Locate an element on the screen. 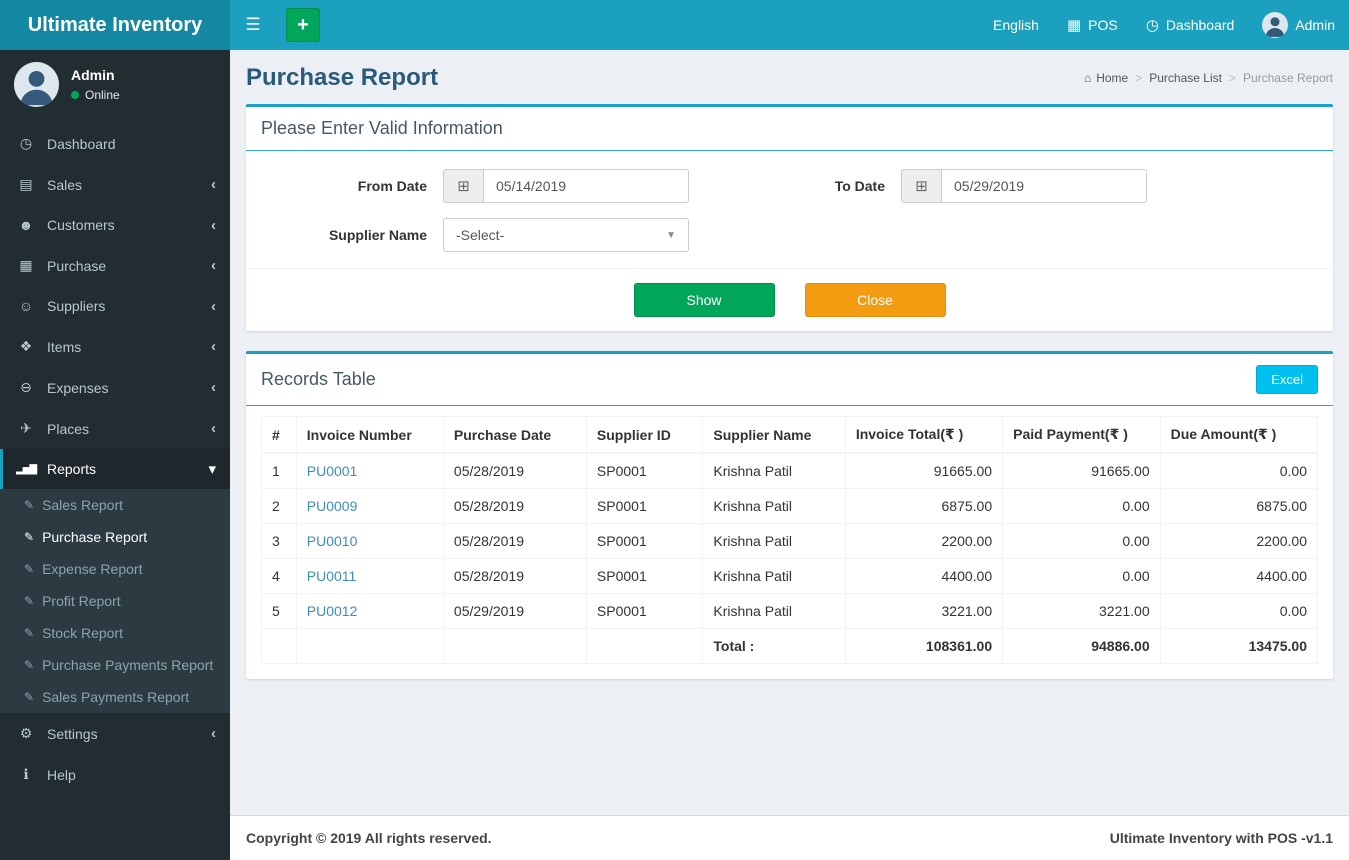 The width and height of the screenshot is (1349, 860). breadcrumb-purchase-list-link: Purchase List is located at coordinates (1185, 78).